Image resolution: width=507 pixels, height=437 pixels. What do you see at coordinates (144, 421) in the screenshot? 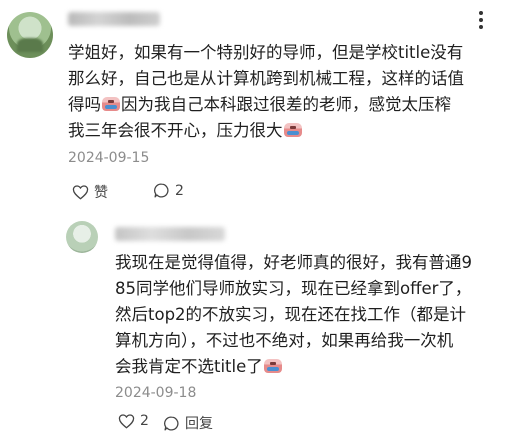
I see `like-count: 2` at bounding box center [144, 421].